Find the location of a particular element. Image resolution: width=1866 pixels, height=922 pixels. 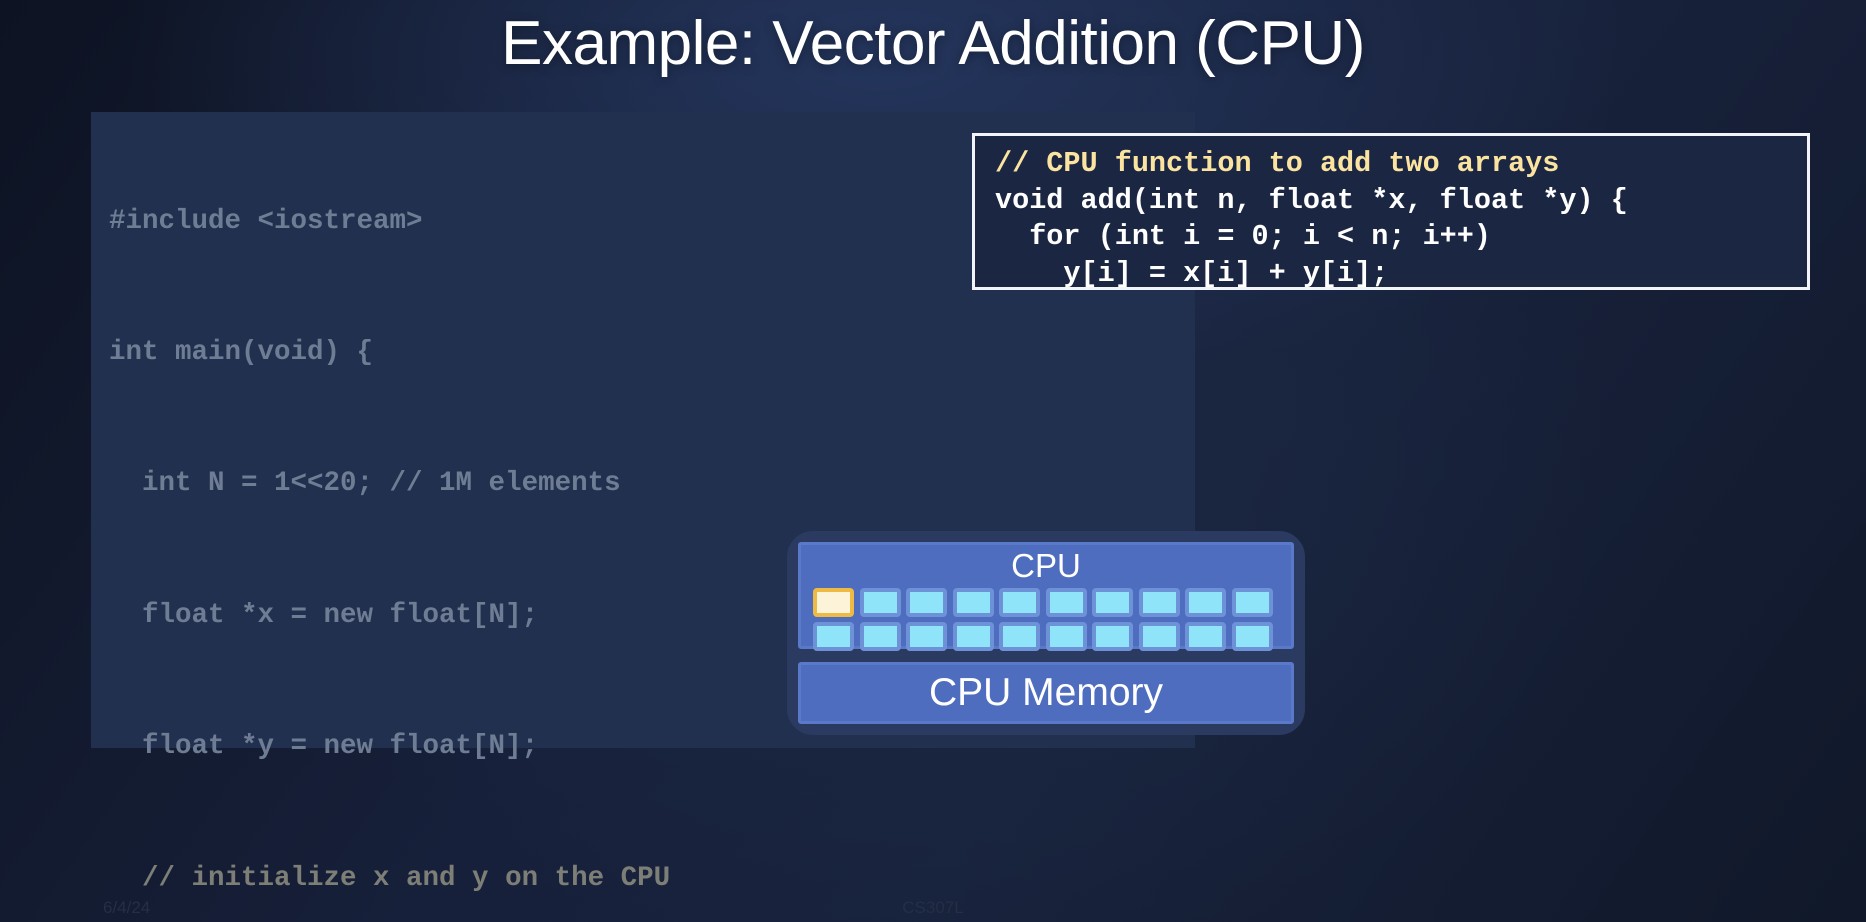

function-for-line: for (int i = 0; i < n; i++) is located at coordinates (1243, 236).